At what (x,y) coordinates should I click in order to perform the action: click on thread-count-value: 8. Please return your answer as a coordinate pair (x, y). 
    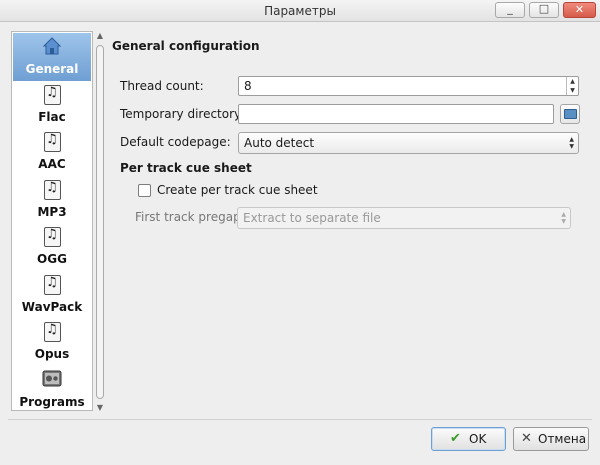
    Looking at the image, I should click on (248, 86).